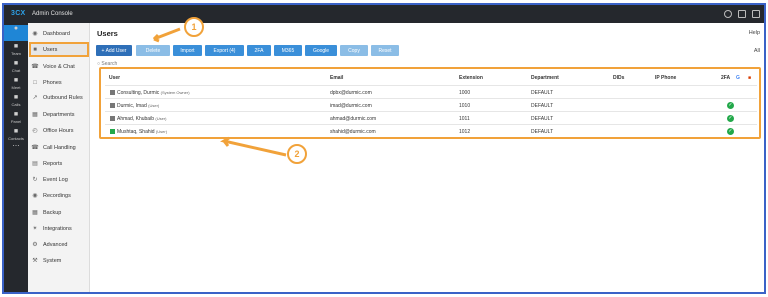  What do you see at coordinates (194, 27) in the screenshot?
I see `annotation-badge-1: 1` at bounding box center [194, 27].